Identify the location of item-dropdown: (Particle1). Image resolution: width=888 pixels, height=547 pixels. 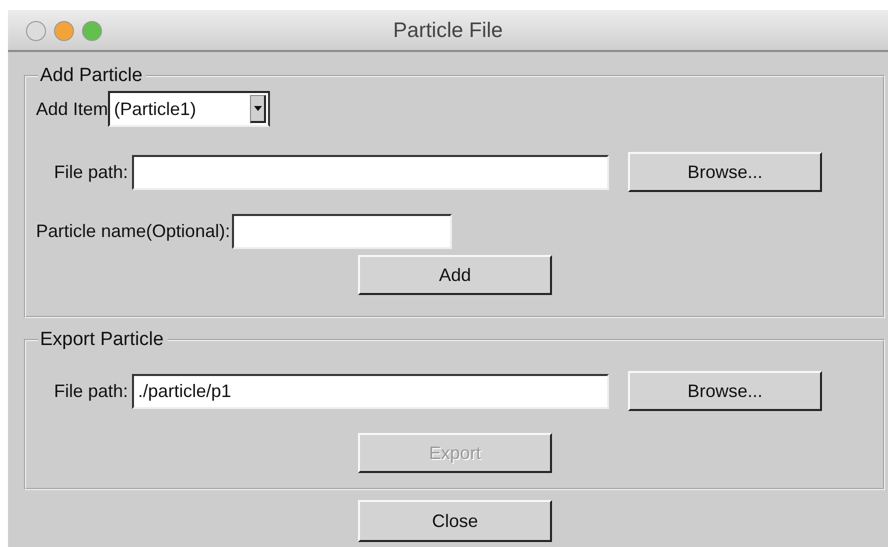
(189, 109).